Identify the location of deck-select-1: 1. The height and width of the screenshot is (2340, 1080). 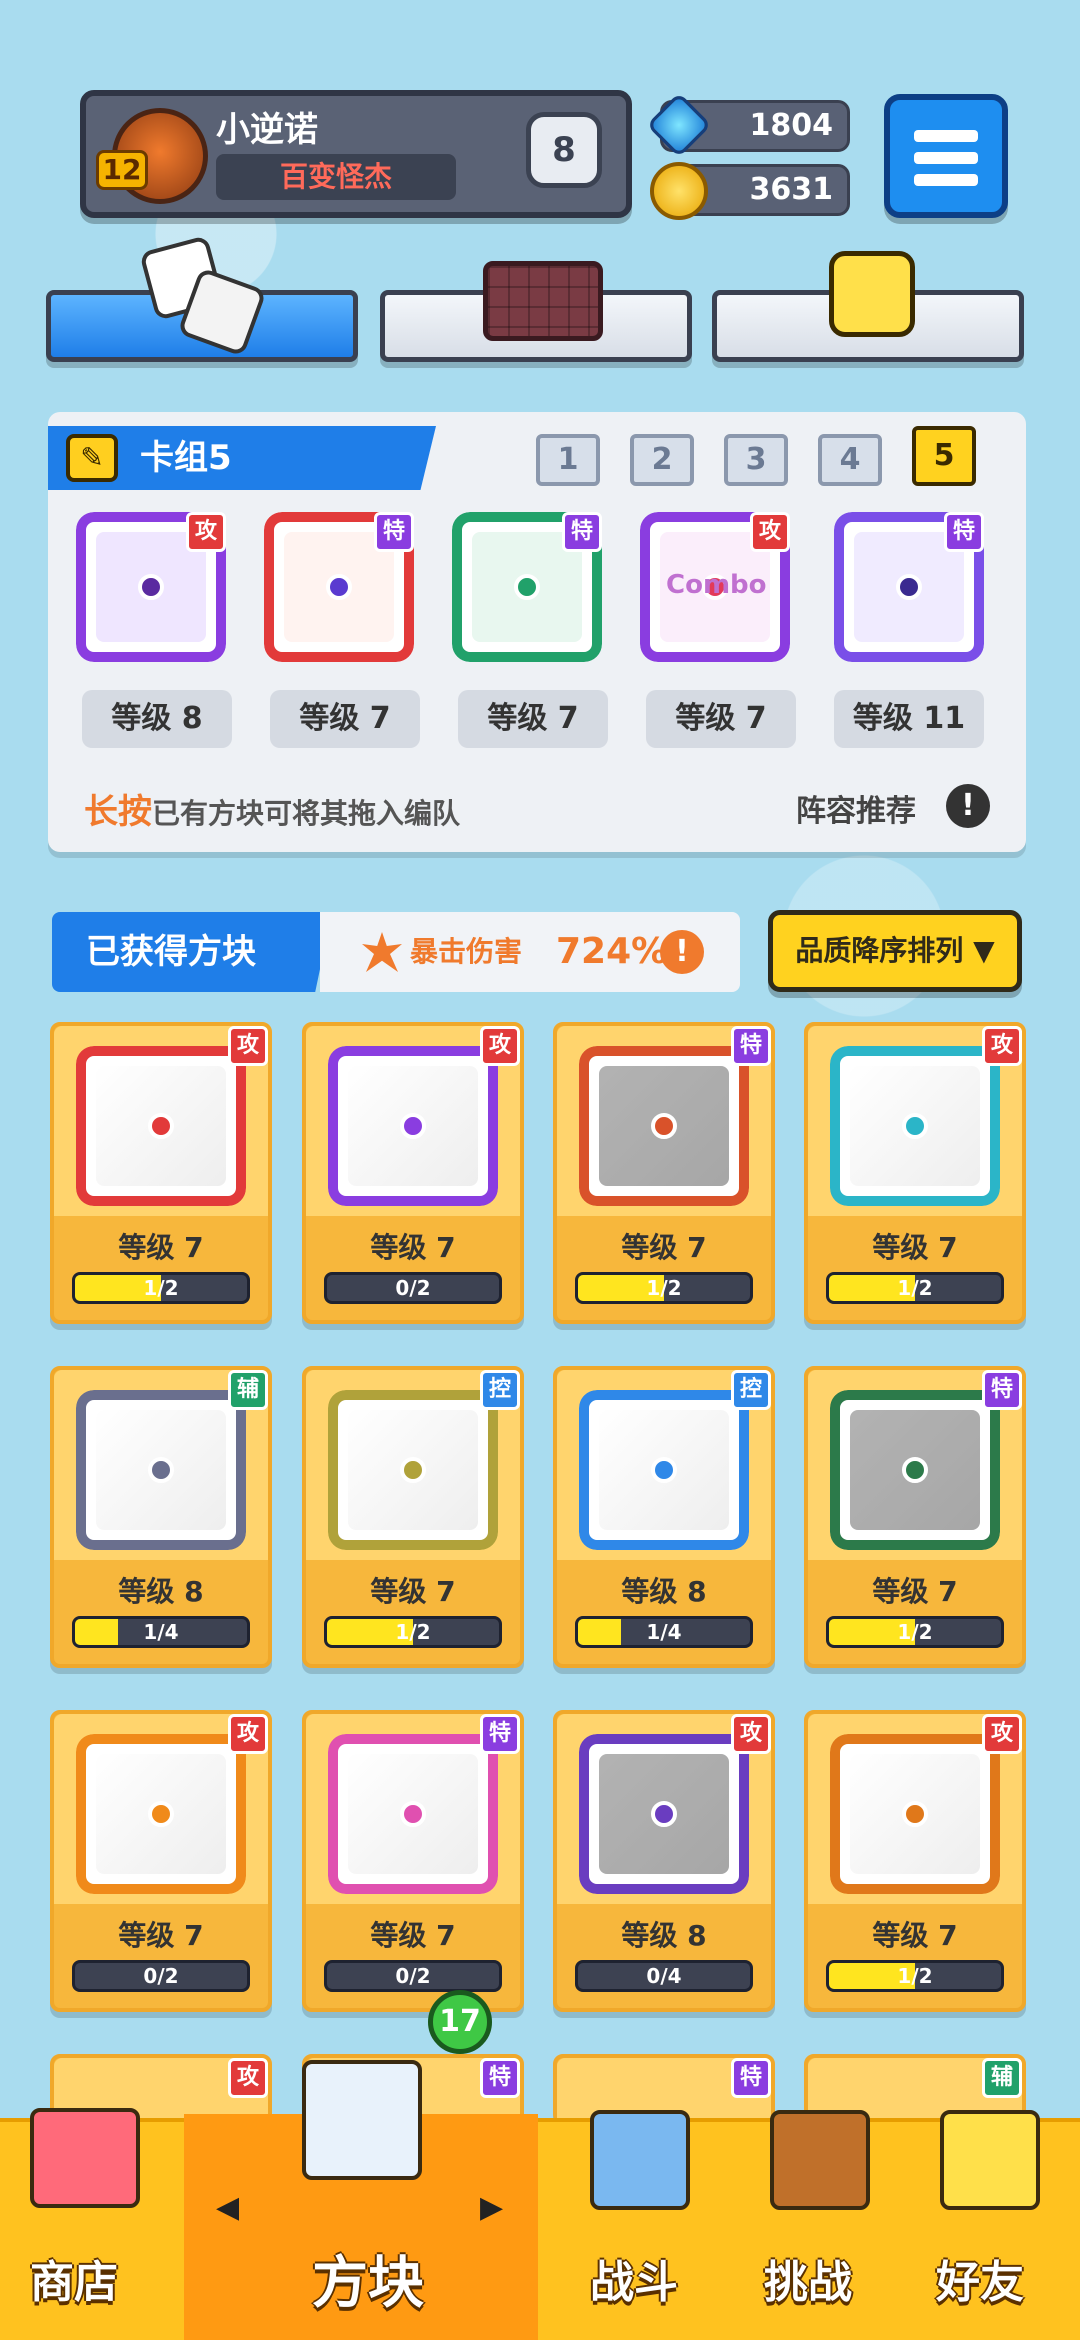
(568, 460).